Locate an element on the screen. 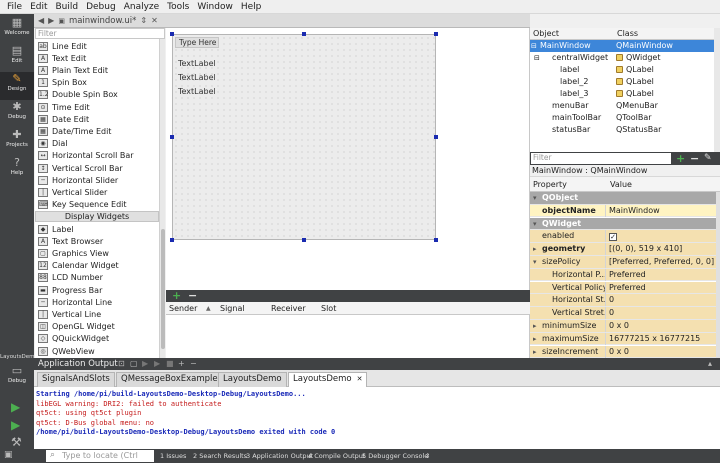  pane-compile-output: 4 Compile Output is located at coordinates (336, 456).